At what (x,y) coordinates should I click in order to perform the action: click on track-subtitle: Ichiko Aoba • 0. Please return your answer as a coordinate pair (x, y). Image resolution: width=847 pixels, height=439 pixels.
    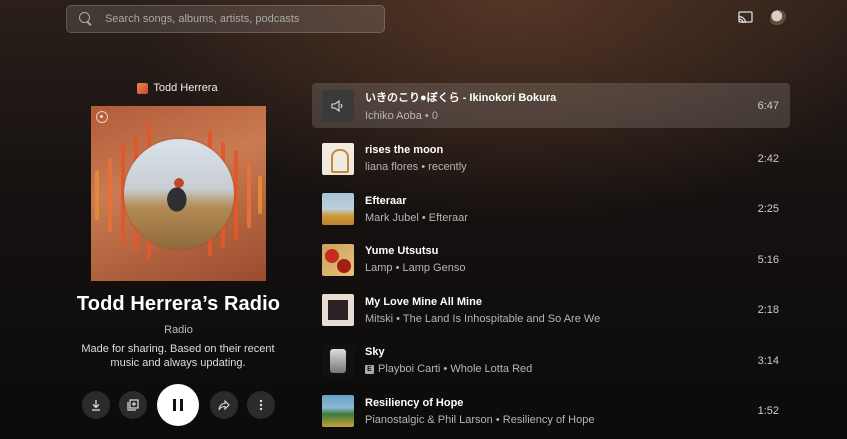
    Looking at the image, I should click on (401, 116).